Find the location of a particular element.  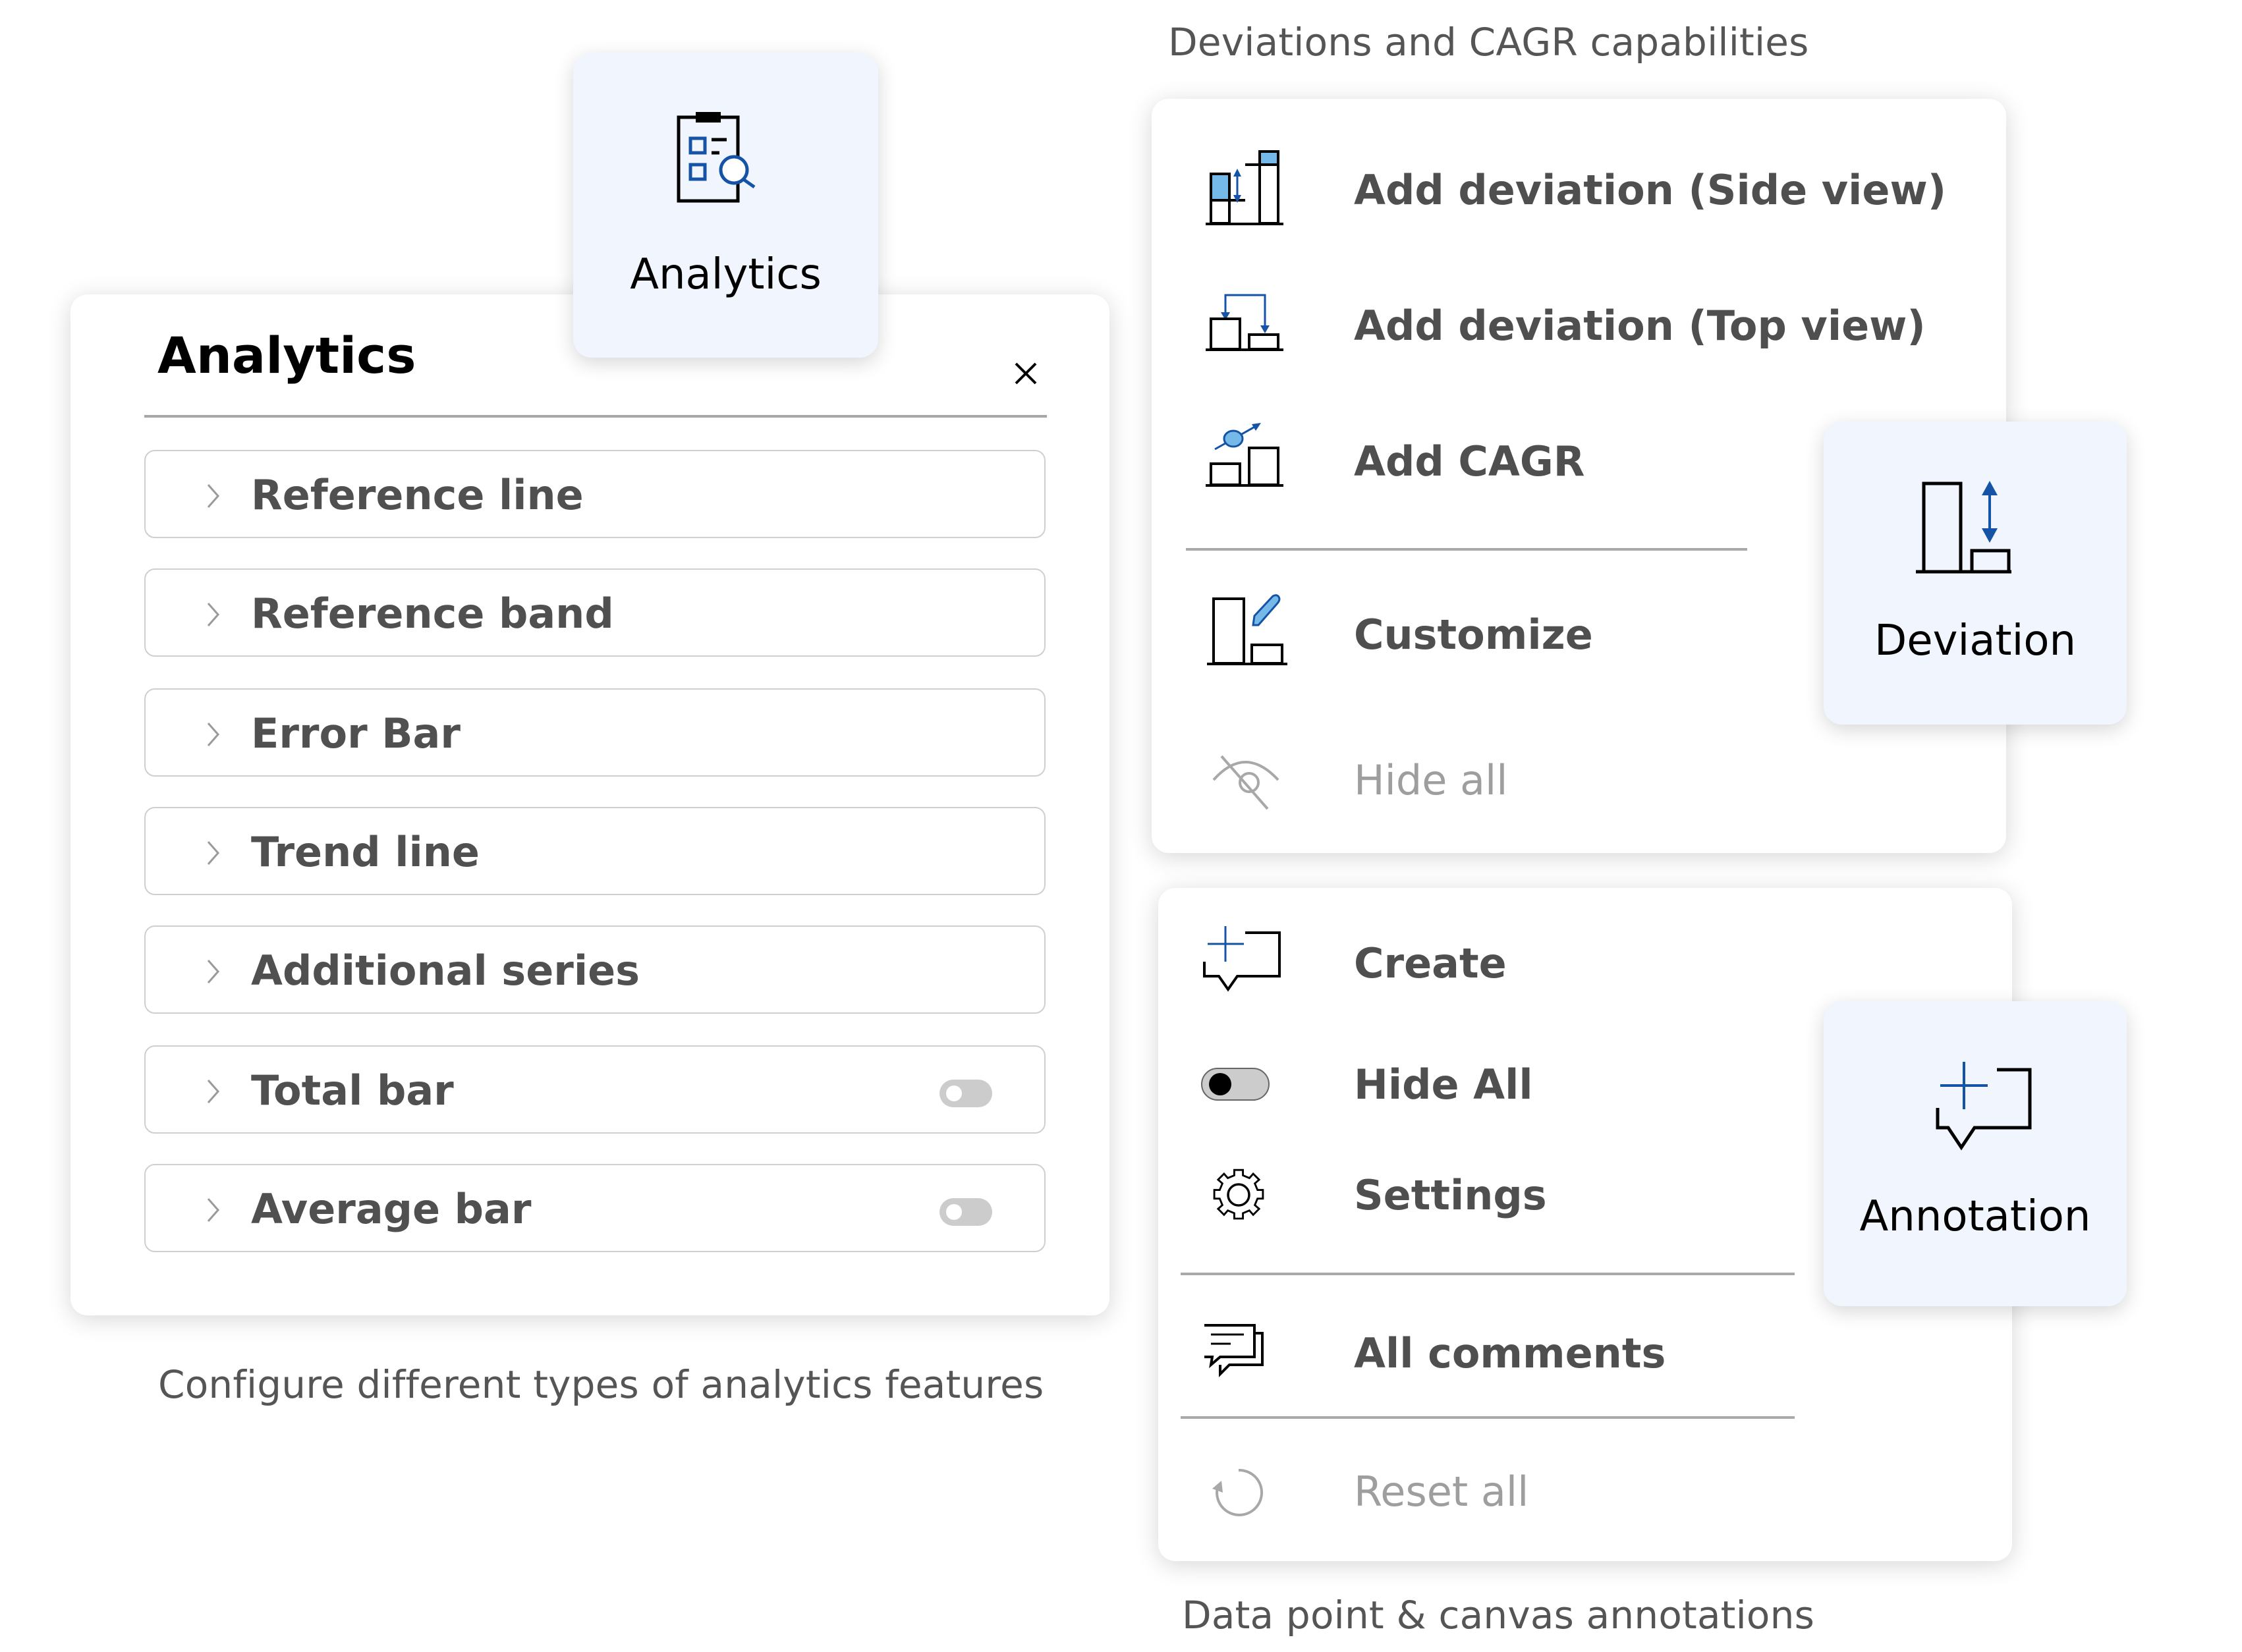

menu-item-create: Create is located at coordinates (1585, 963).